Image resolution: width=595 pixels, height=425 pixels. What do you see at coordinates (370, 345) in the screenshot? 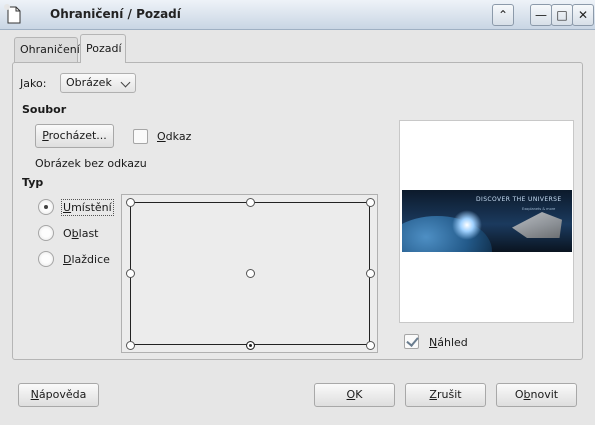
I see `position-handle-bottom-right` at bounding box center [370, 345].